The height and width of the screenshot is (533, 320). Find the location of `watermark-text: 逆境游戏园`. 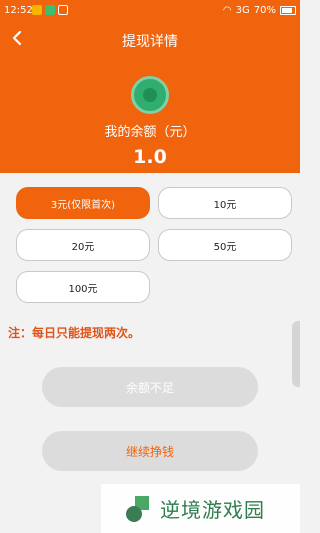

watermark-text: 逆境游戏园 is located at coordinates (212, 510).